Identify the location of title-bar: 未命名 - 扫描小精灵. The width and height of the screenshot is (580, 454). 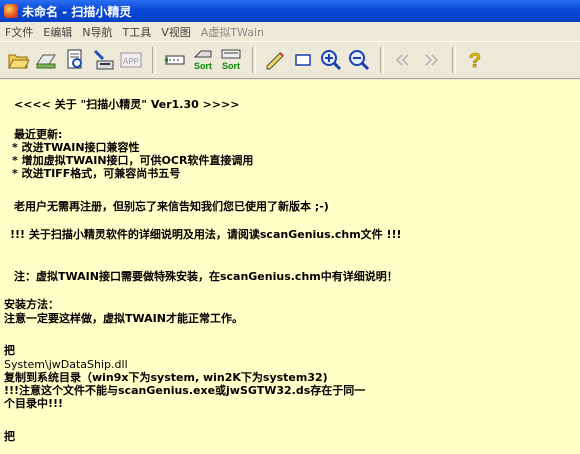
(290, 11).